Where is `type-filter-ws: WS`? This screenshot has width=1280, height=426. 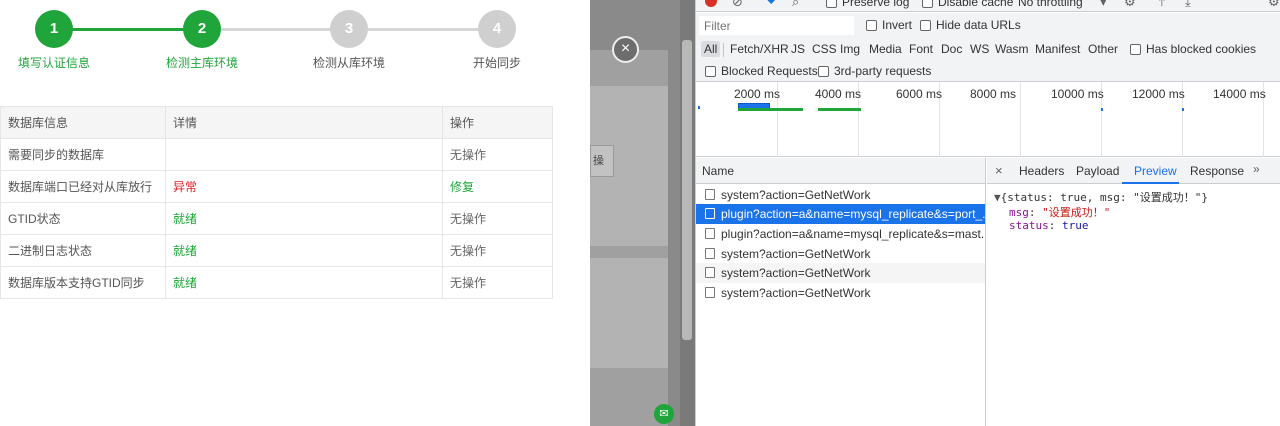 type-filter-ws: WS is located at coordinates (979, 49).